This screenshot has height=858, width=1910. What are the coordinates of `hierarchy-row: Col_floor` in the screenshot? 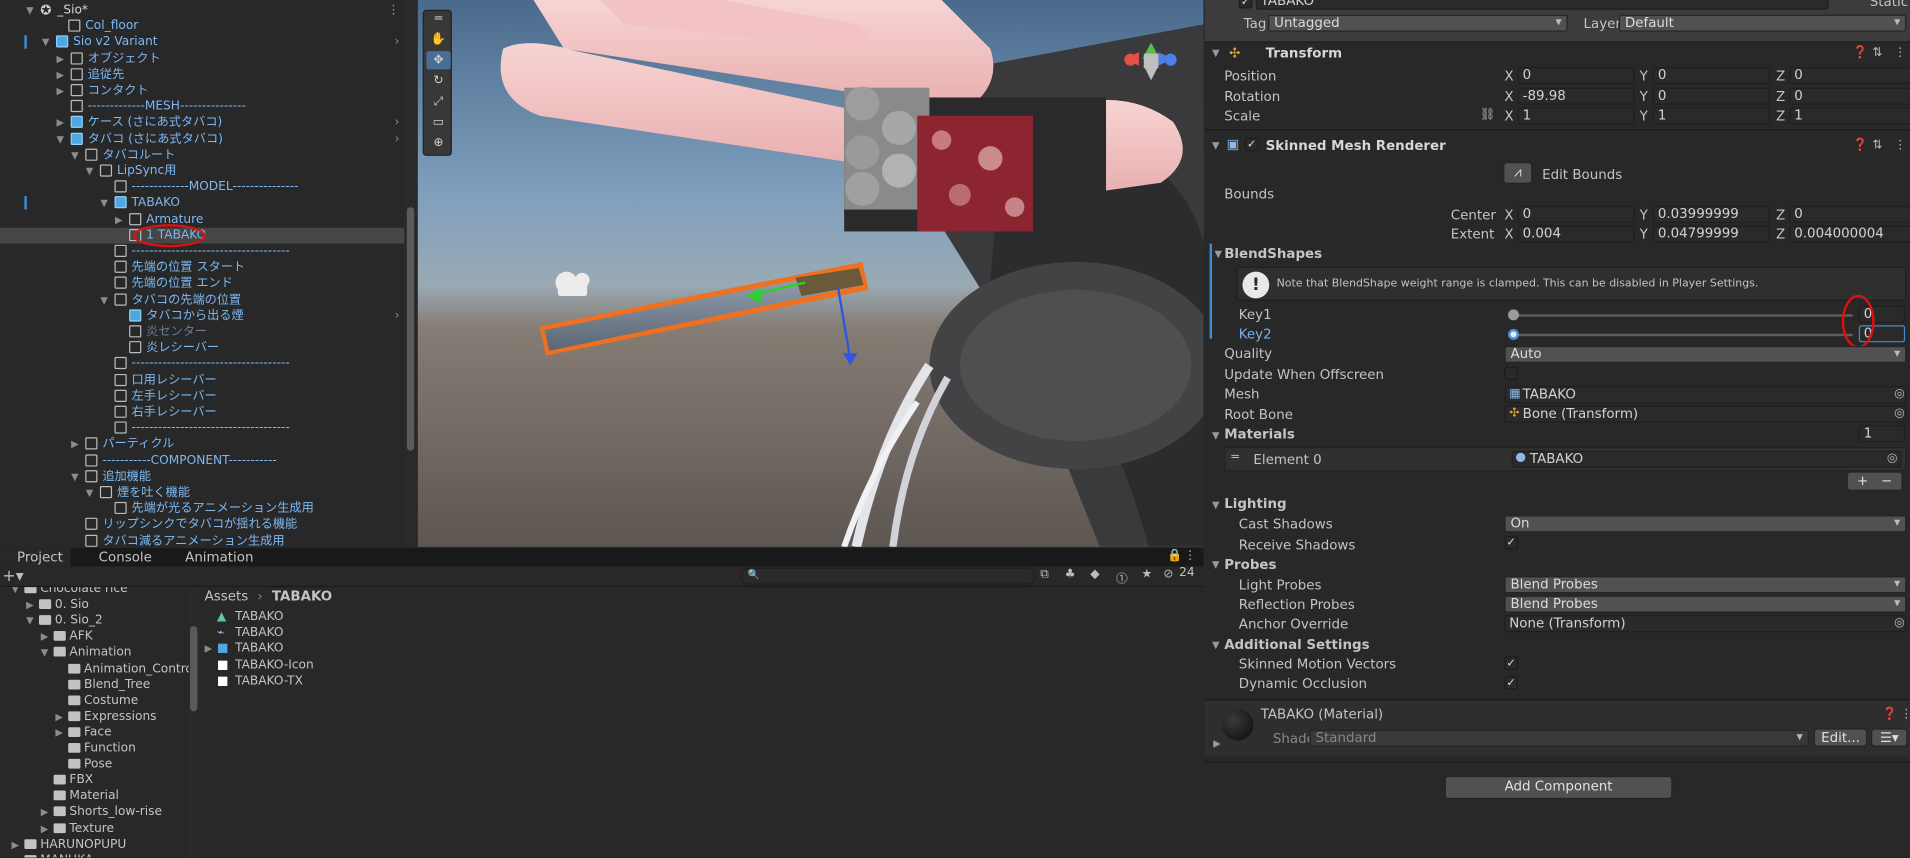 It's located at (202, 26).